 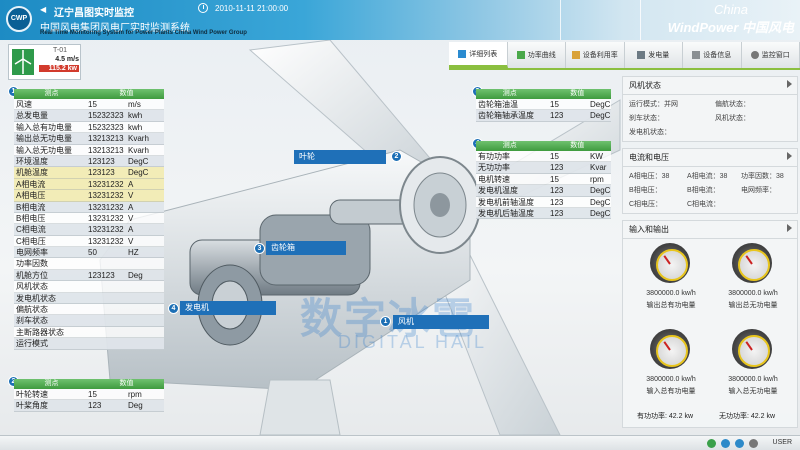 What do you see at coordinates (649, 176) in the screenshot?
I see `a-phase-voltage: A相电压：38` at bounding box center [649, 176].